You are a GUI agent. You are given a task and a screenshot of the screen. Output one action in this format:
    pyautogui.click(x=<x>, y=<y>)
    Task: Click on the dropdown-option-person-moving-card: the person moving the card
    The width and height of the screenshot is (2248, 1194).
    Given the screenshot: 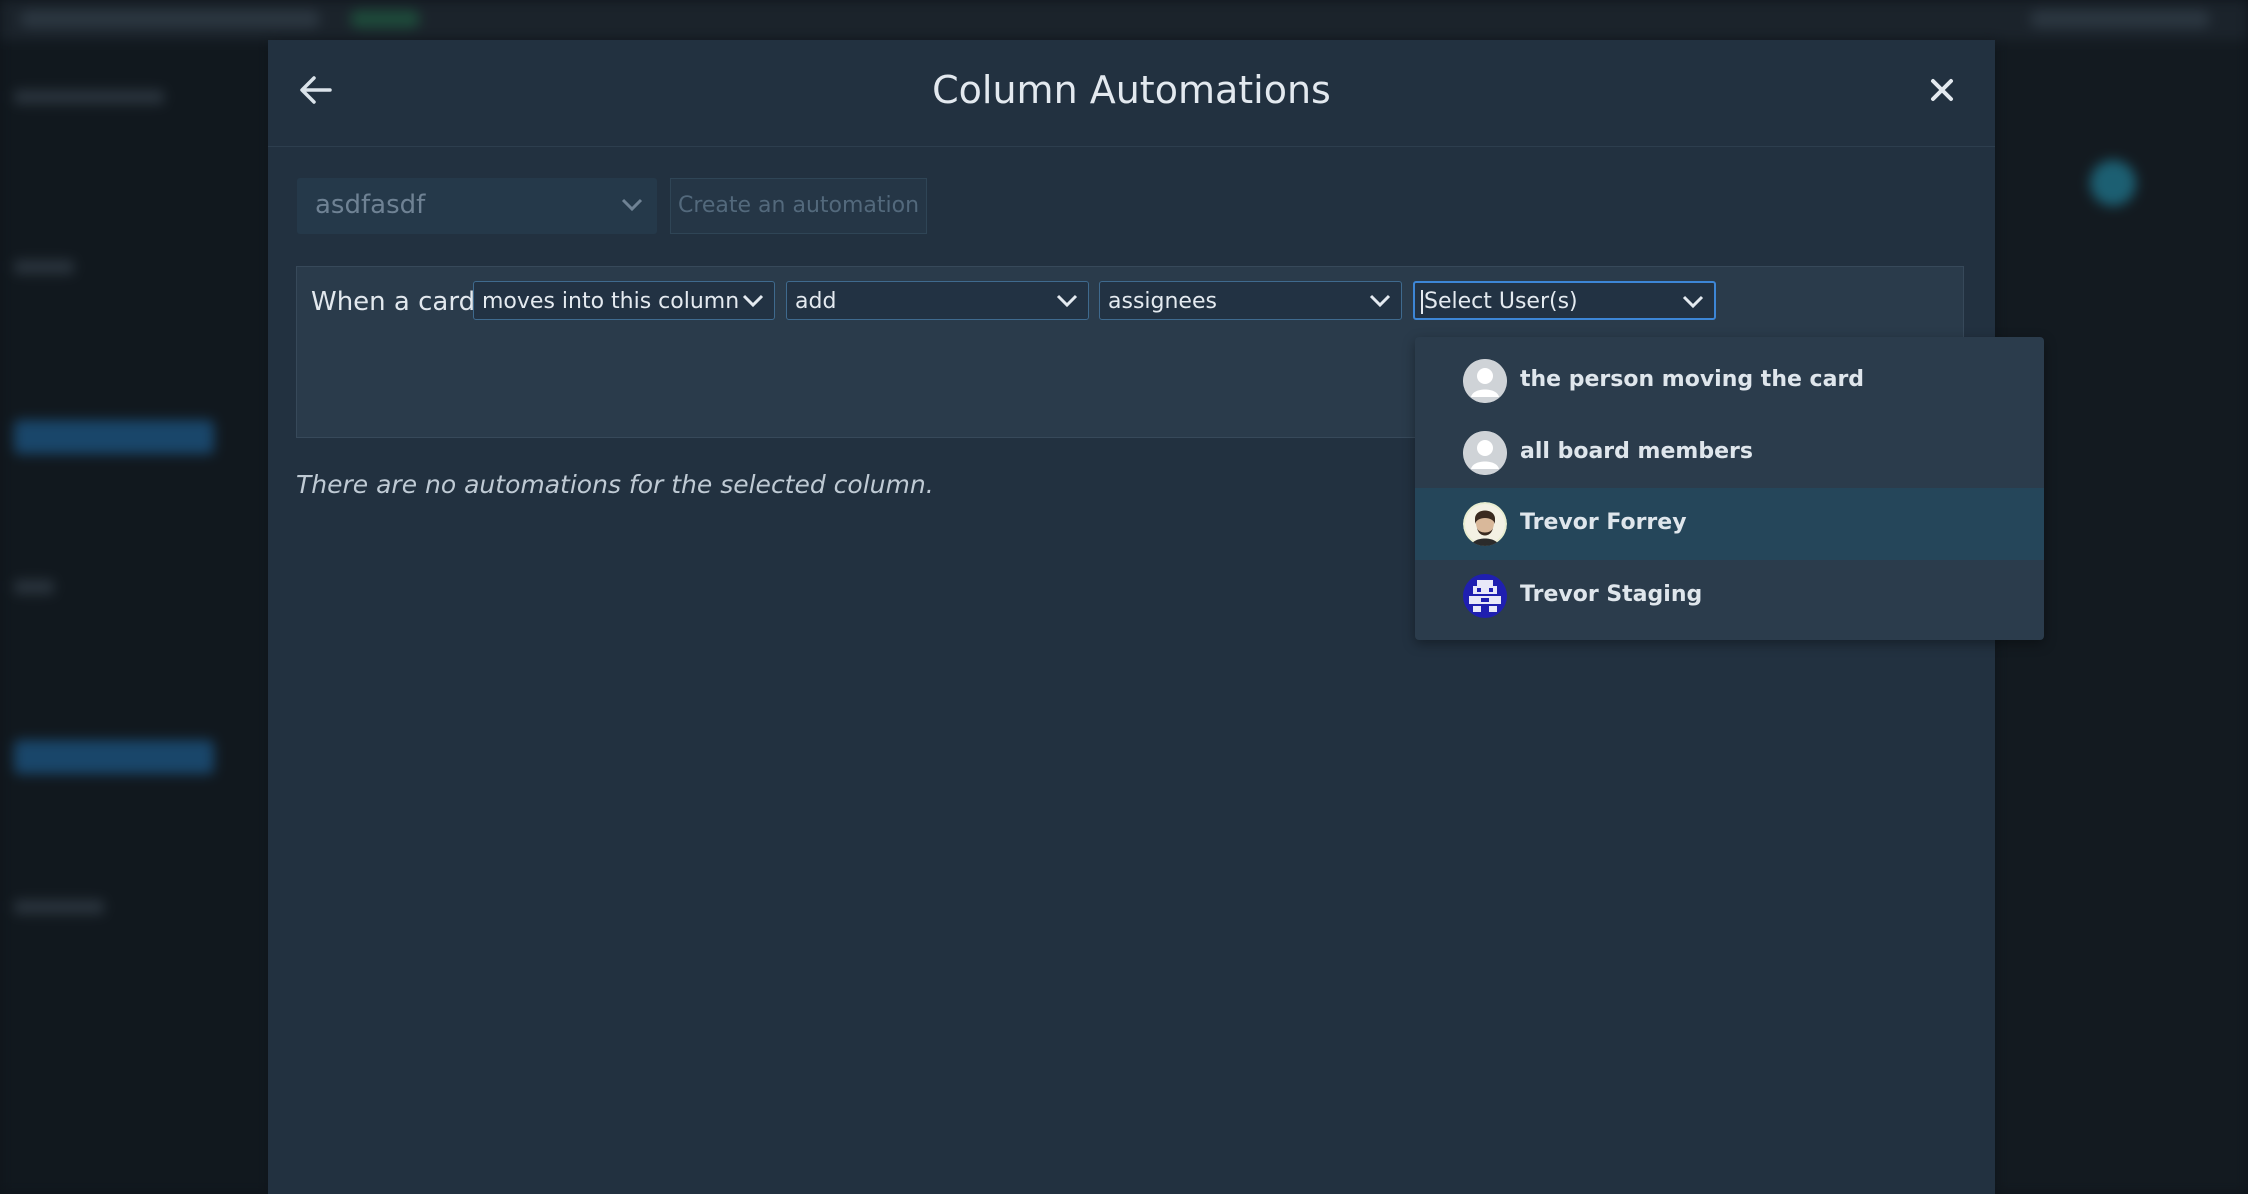 What is the action you would take?
    pyautogui.click(x=1729, y=381)
    